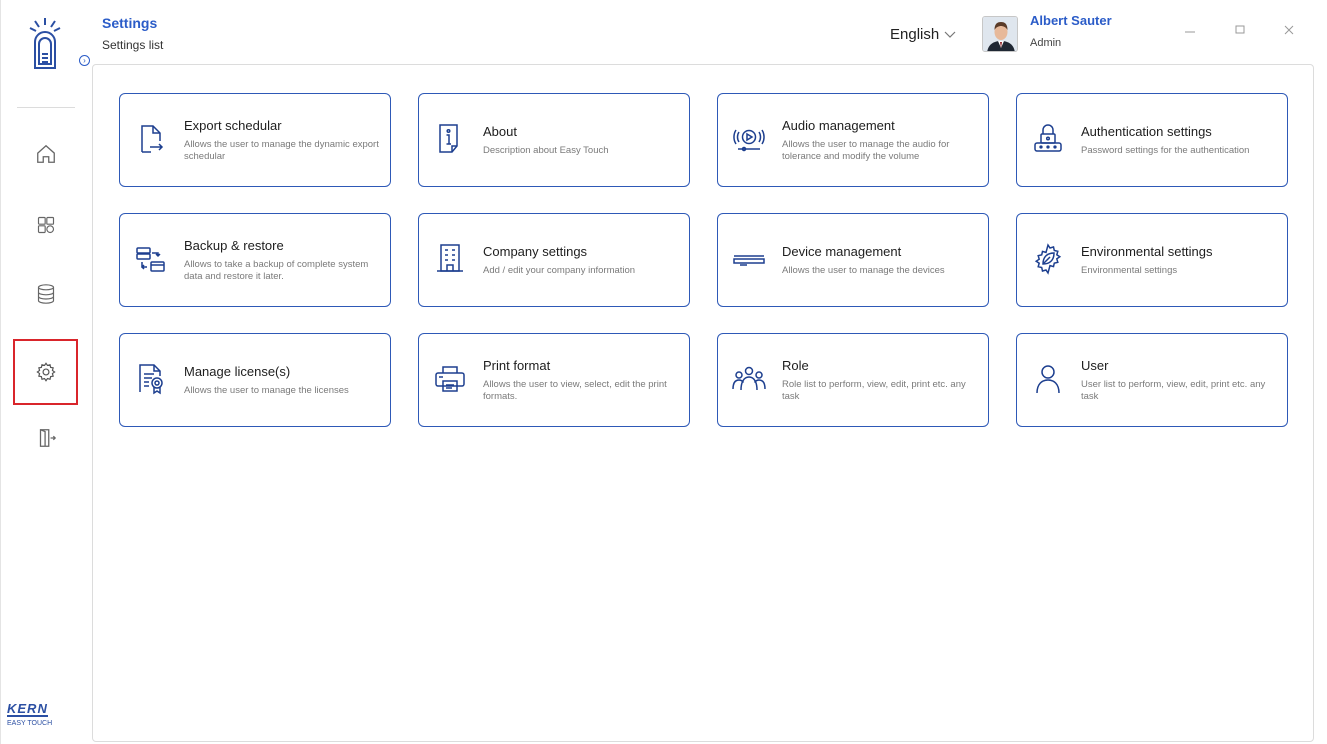 The image size is (1327, 744). What do you see at coordinates (838, 125) in the screenshot?
I see `card-title: Audio management` at bounding box center [838, 125].